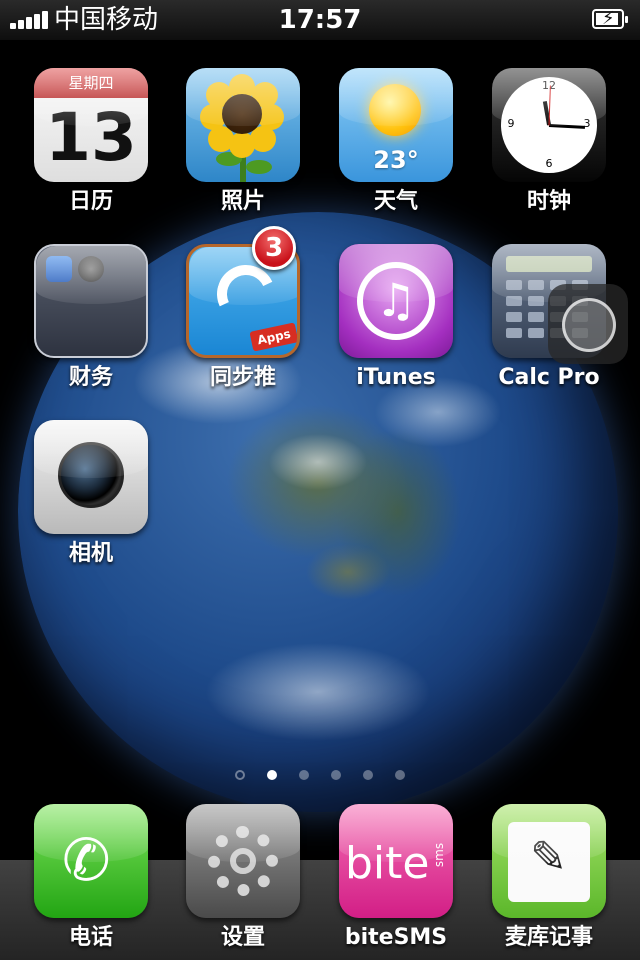  I want to click on qq-mini-icon, so click(59, 269).